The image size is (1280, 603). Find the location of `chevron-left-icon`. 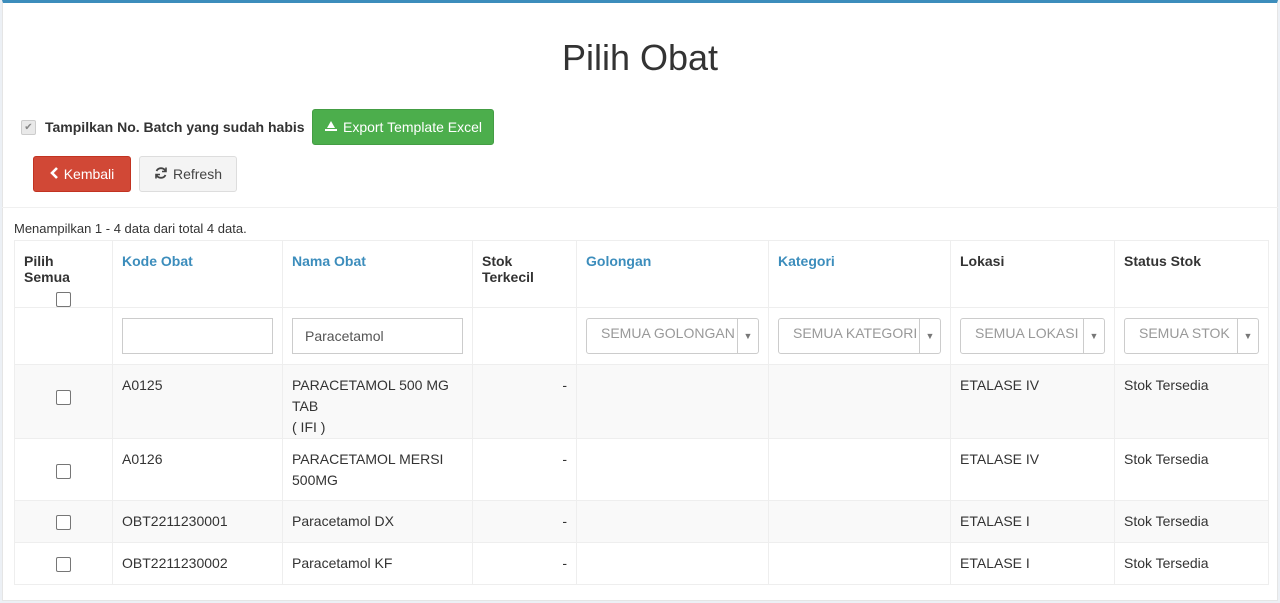

chevron-left-icon is located at coordinates (54, 174).